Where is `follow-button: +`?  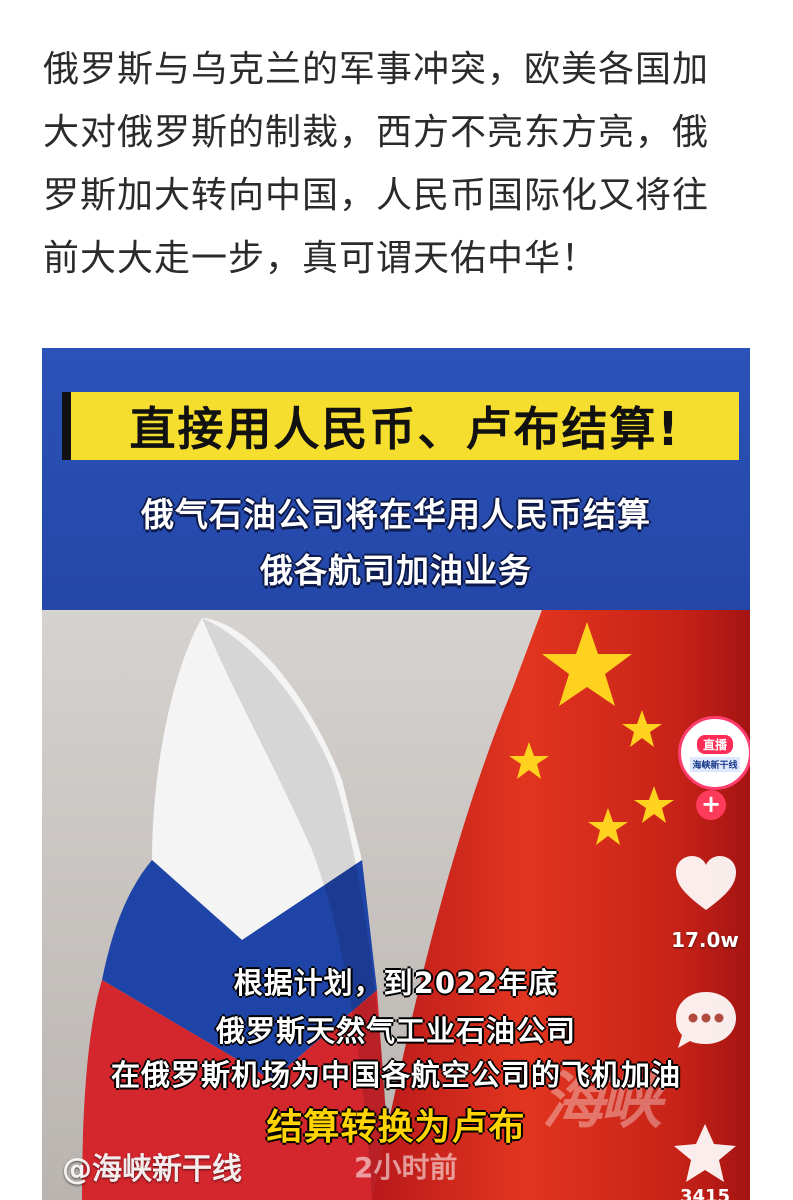 follow-button: + is located at coordinates (711, 805).